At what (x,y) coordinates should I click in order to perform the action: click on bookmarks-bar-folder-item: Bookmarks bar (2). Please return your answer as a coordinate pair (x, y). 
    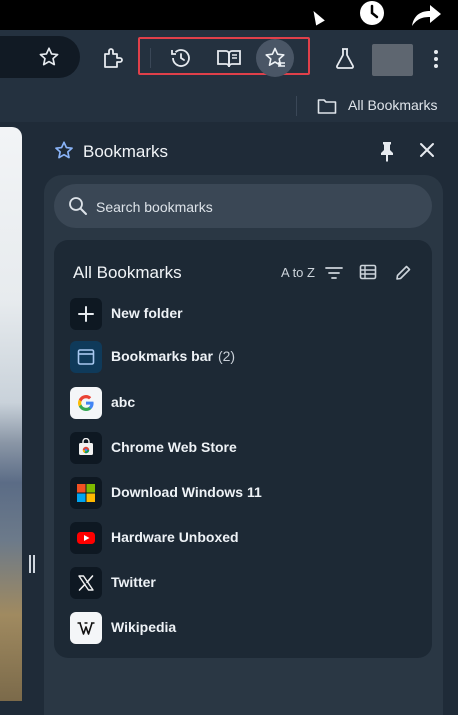
    Looking at the image, I should click on (240, 357).